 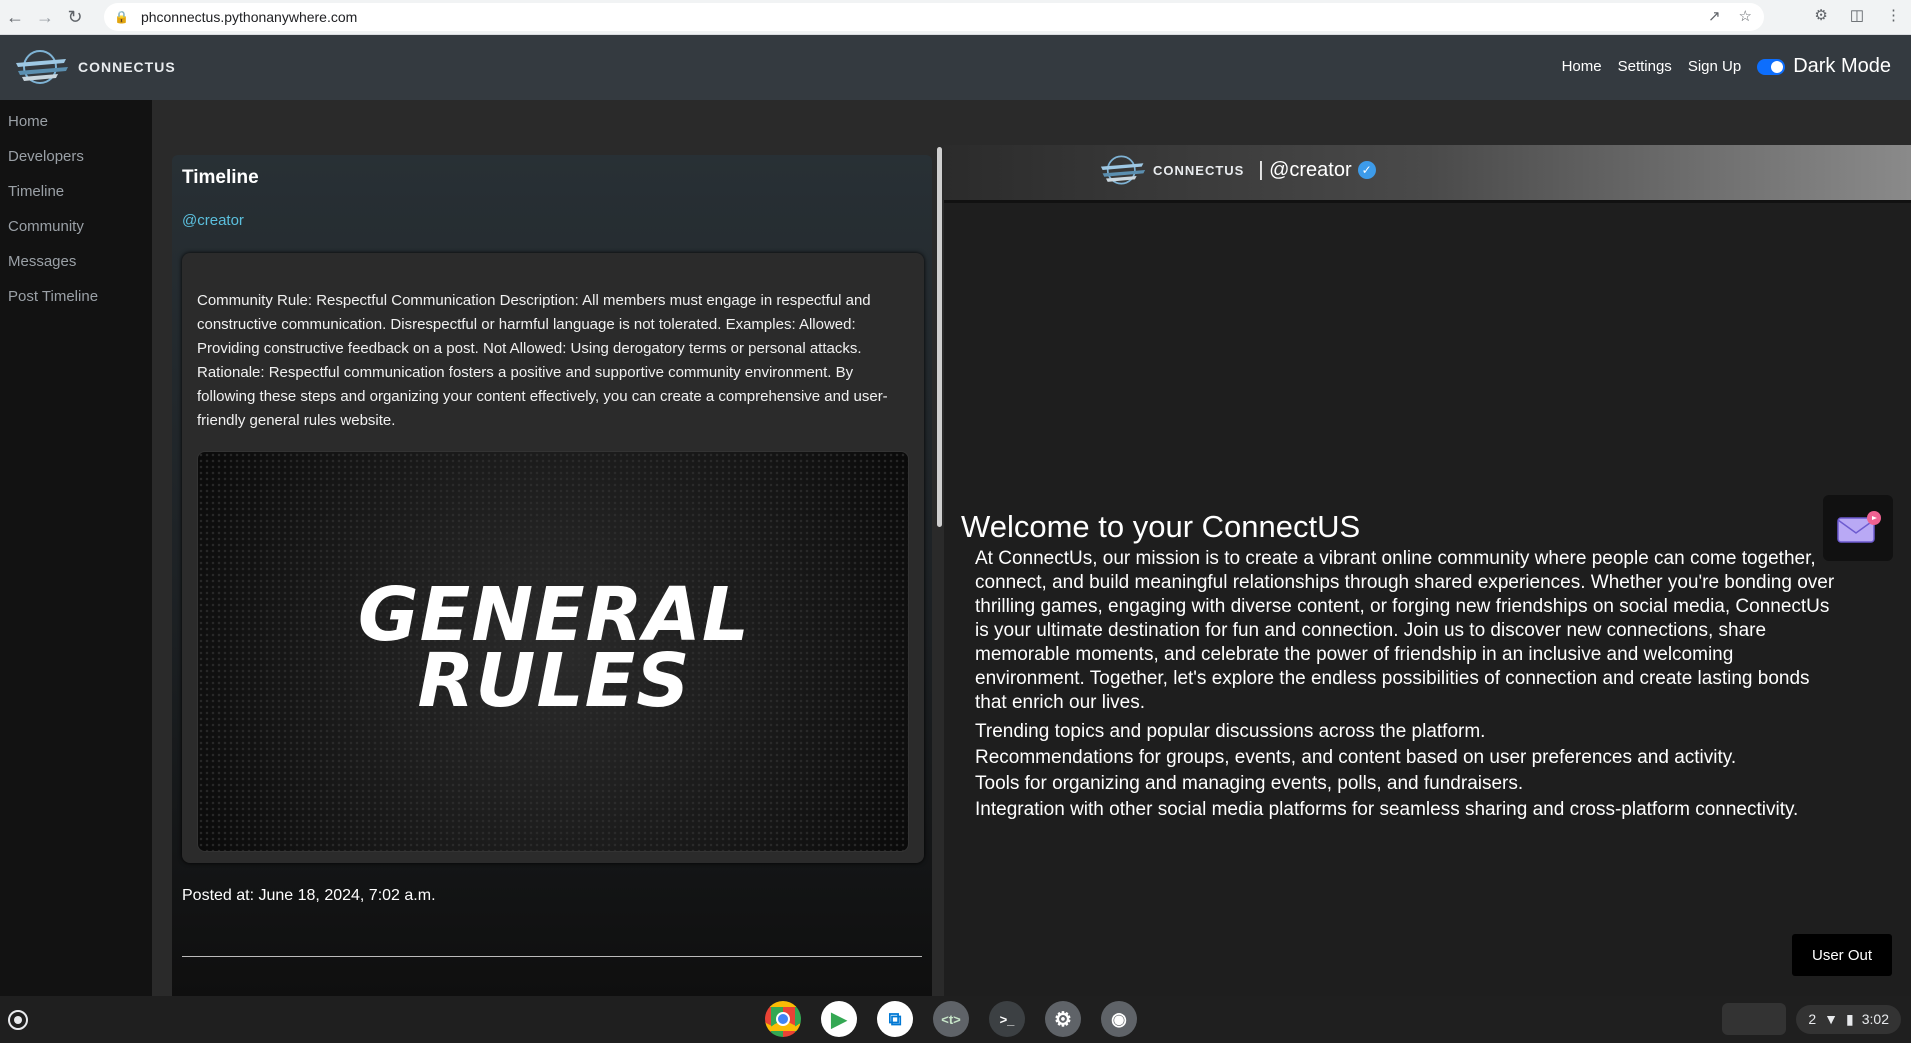 I want to click on image-title-line2: RULES, so click(x=554, y=681).